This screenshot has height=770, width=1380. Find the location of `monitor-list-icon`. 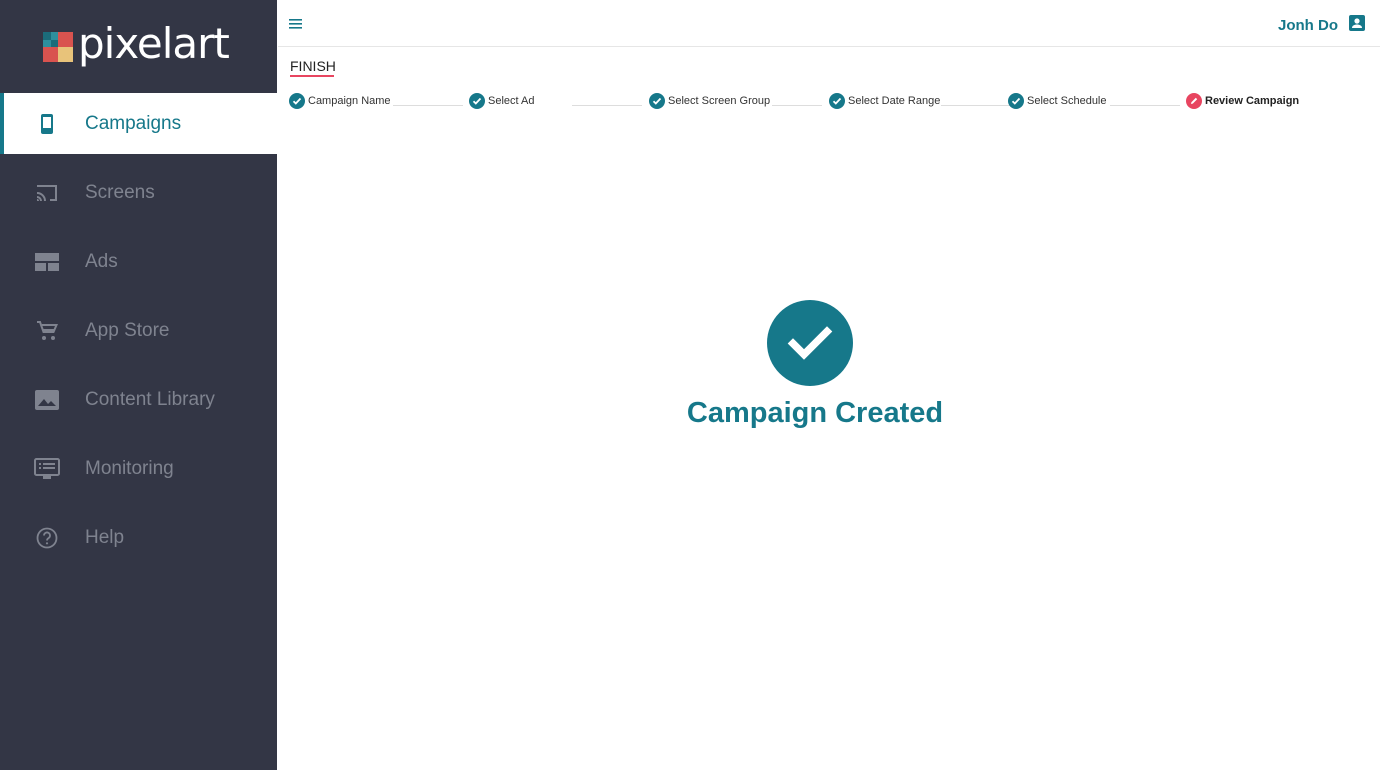

monitor-list-icon is located at coordinates (47, 469).